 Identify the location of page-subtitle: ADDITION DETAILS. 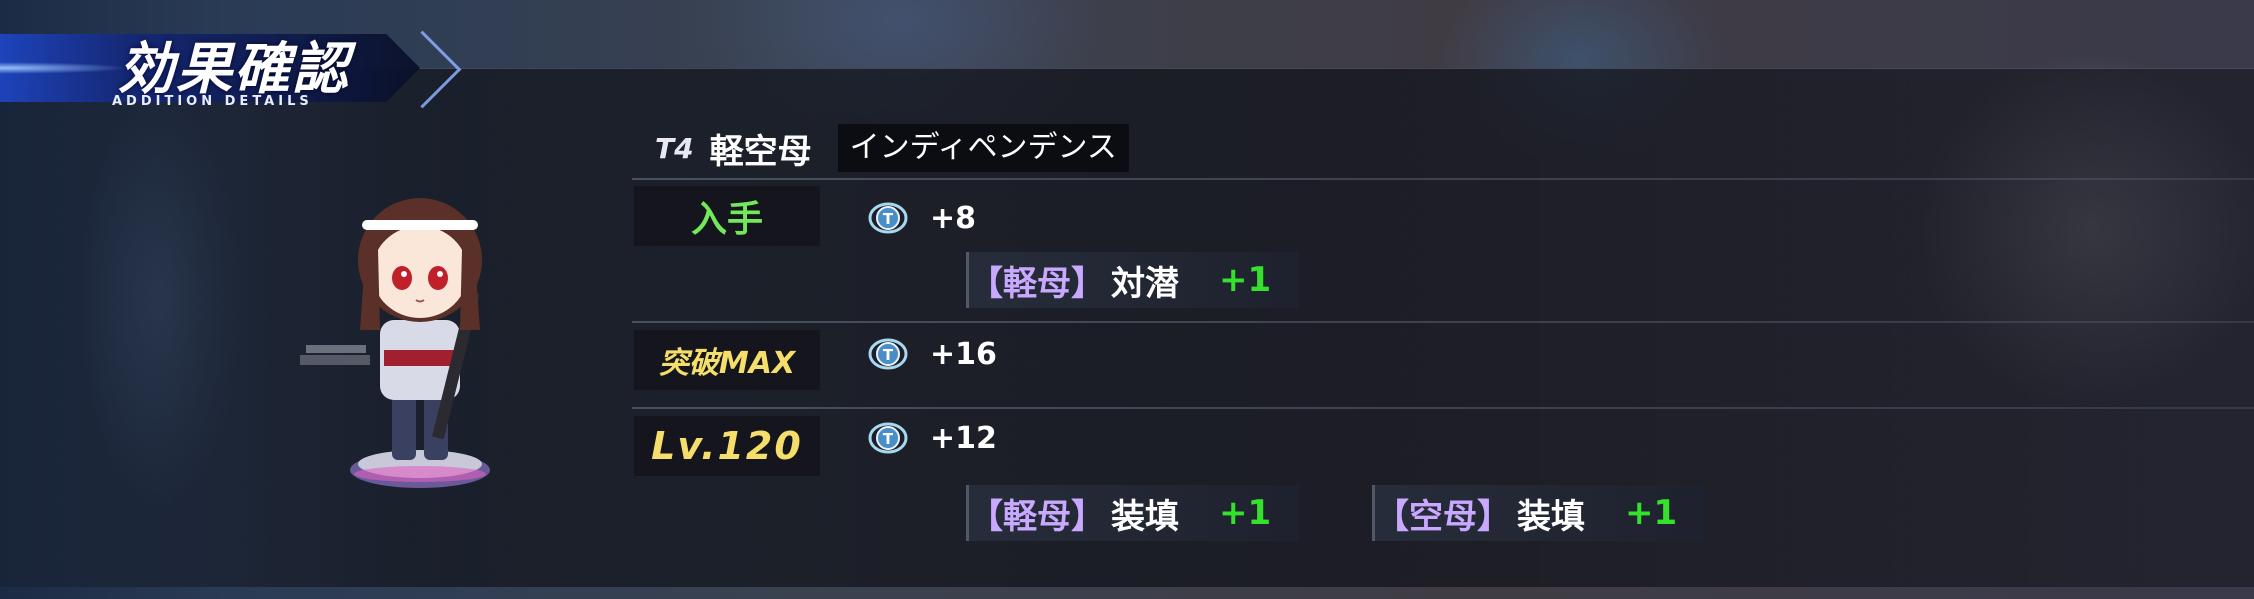
(212, 101).